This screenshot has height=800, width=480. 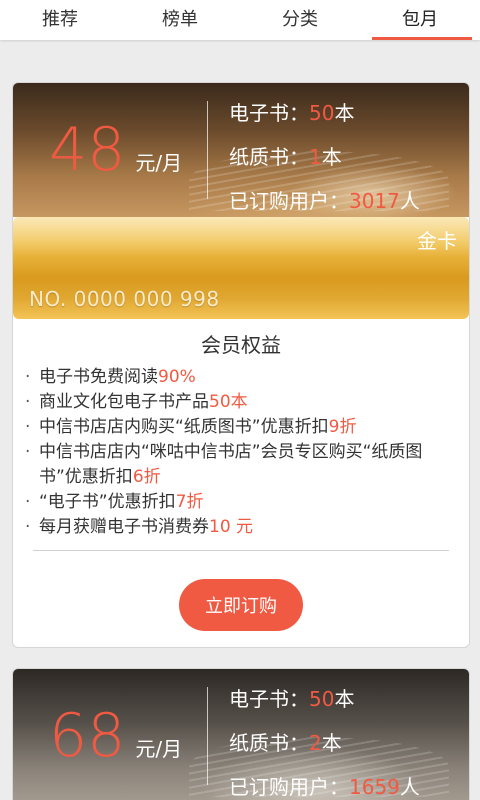 I want to click on paper-count: 2, so click(x=315, y=743).